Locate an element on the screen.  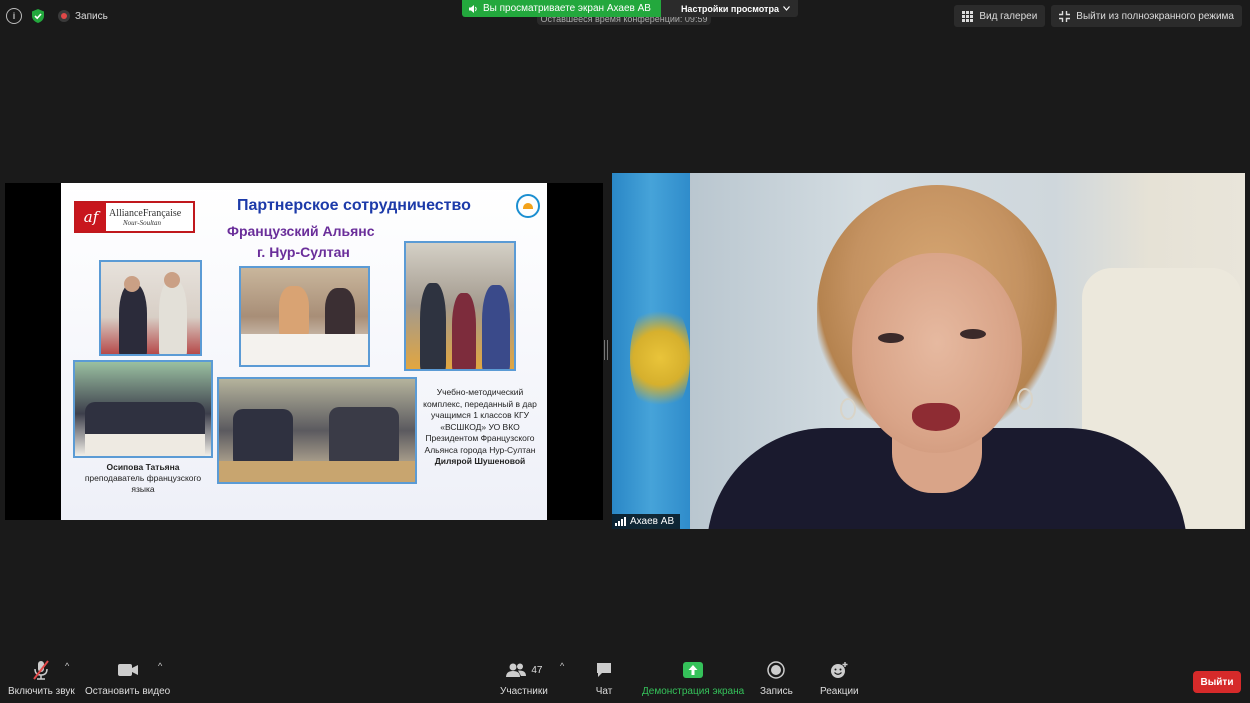
photo-signing-meeting is located at coordinates (304, 316).